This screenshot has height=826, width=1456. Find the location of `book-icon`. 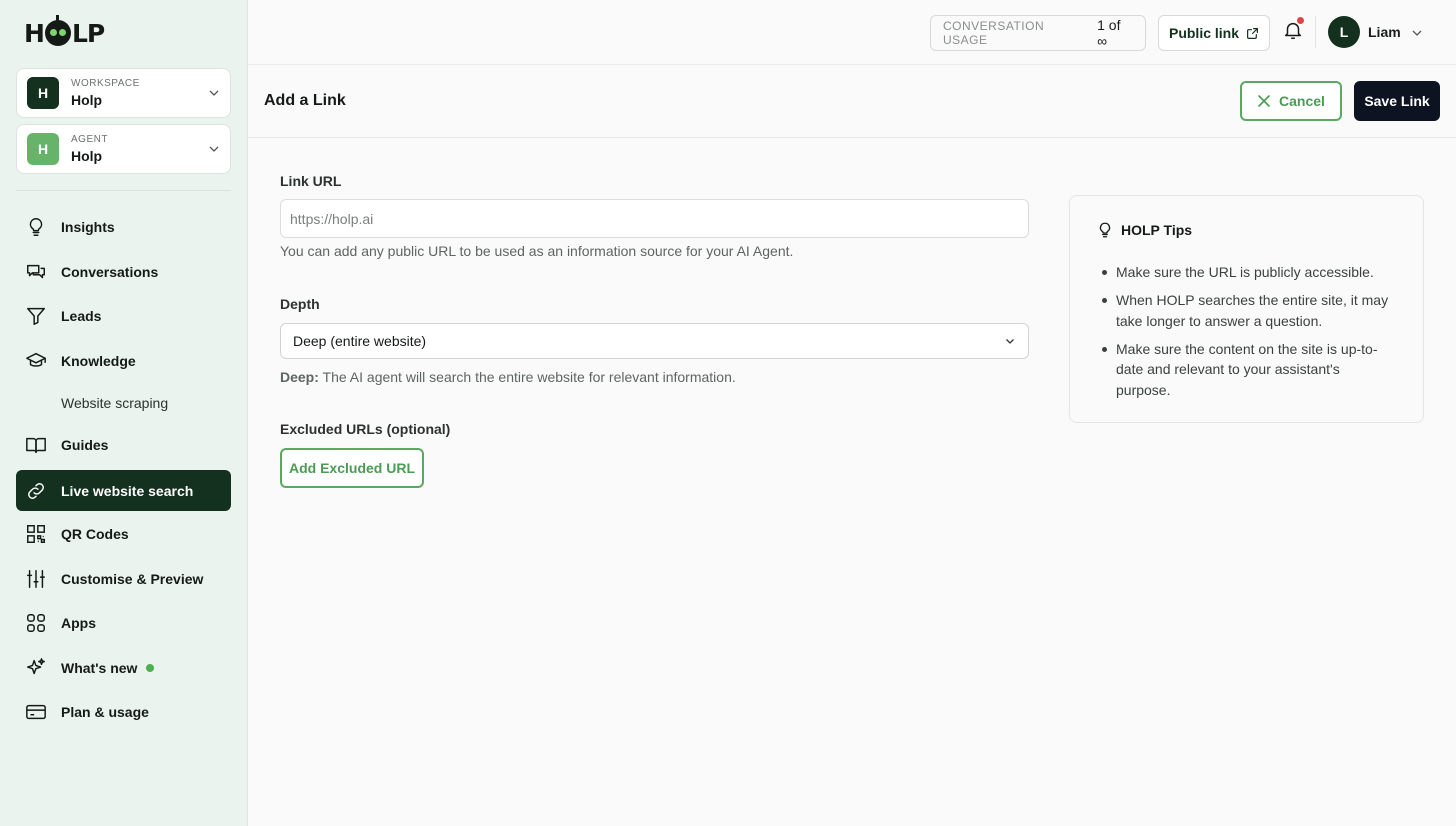

book-icon is located at coordinates (36, 445).